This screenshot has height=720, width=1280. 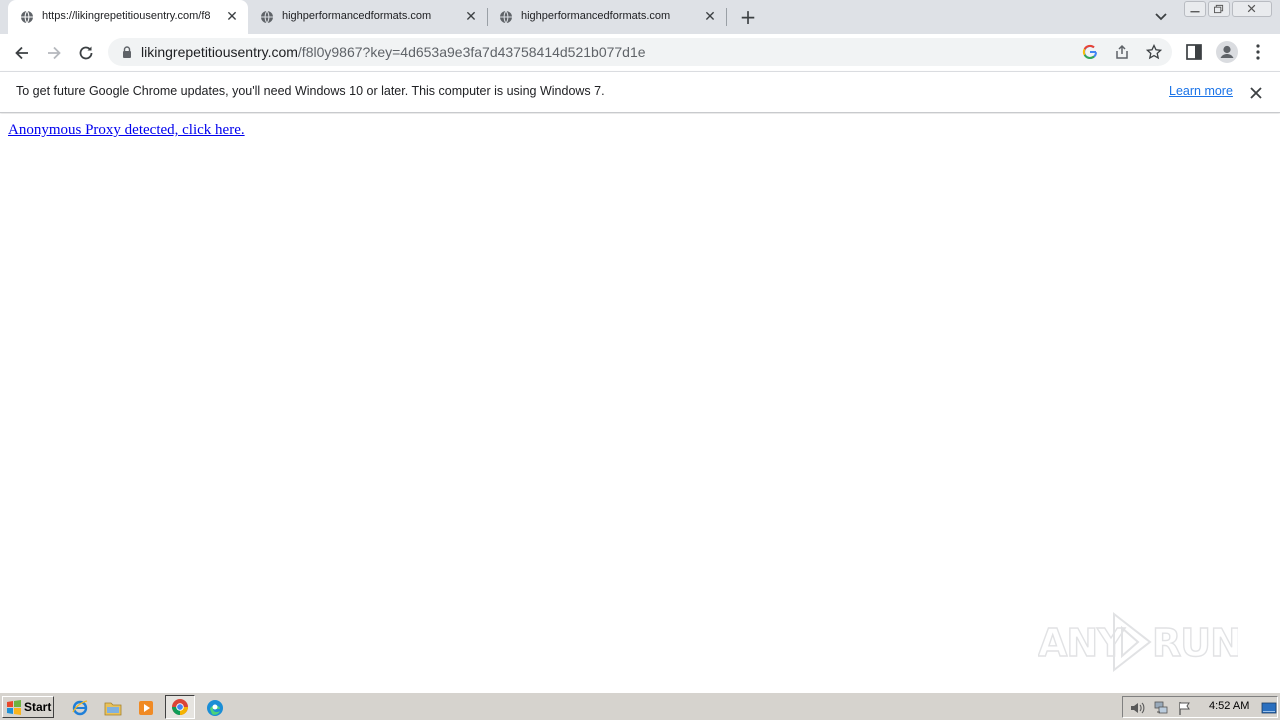 I want to click on bookmark-star-icon, so click(x=1154, y=52).